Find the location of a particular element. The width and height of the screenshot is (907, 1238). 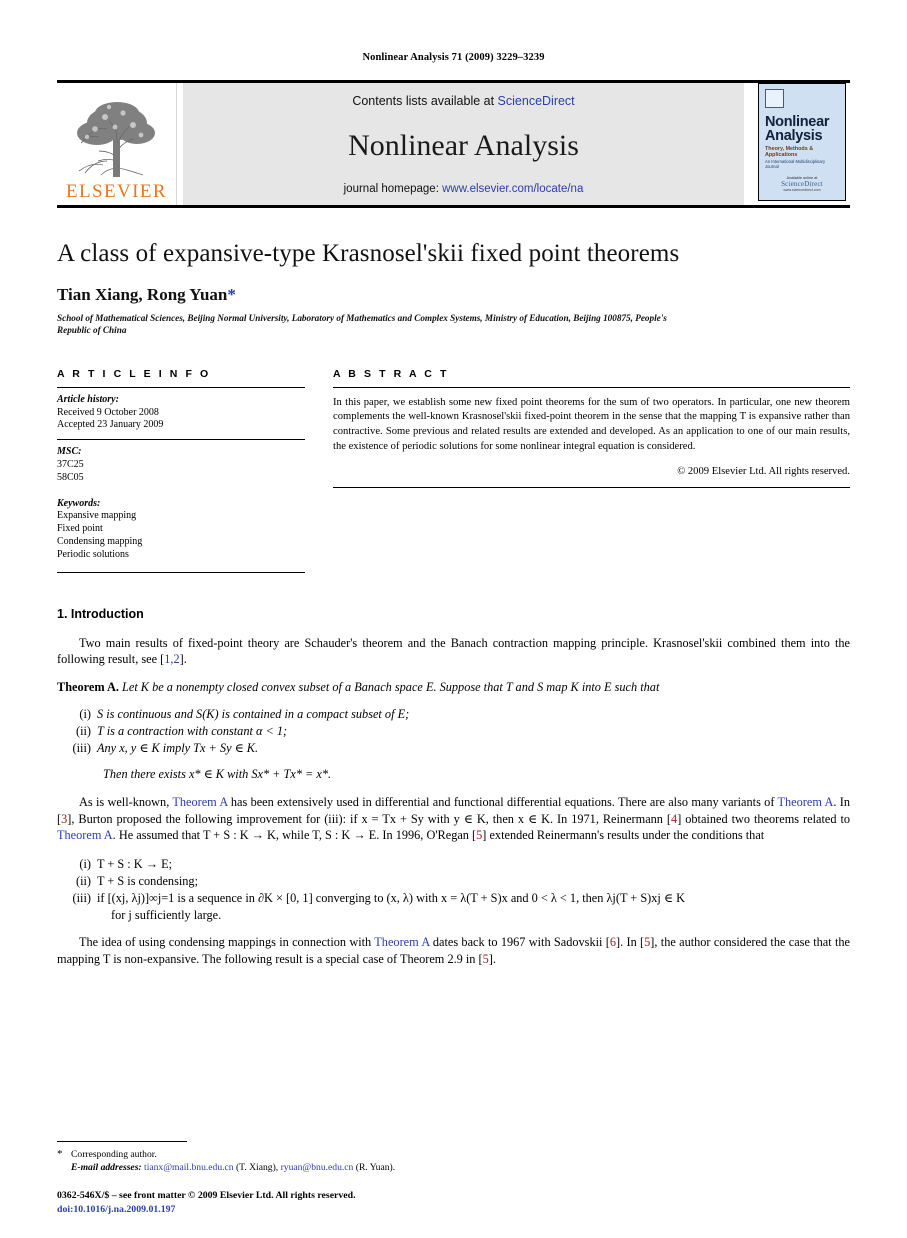

footnote-rule is located at coordinates (122, 1141).